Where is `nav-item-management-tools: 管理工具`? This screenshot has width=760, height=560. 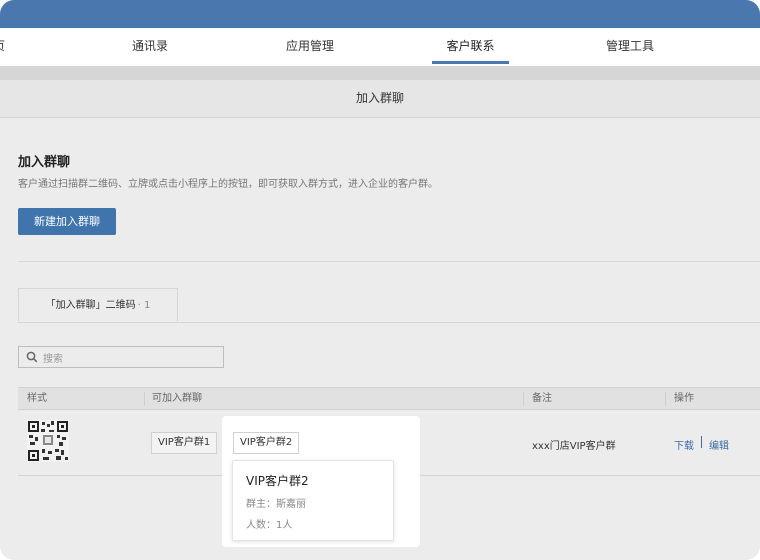
nav-item-management-tools: 管理工具 is located at coordinates (630, 47).